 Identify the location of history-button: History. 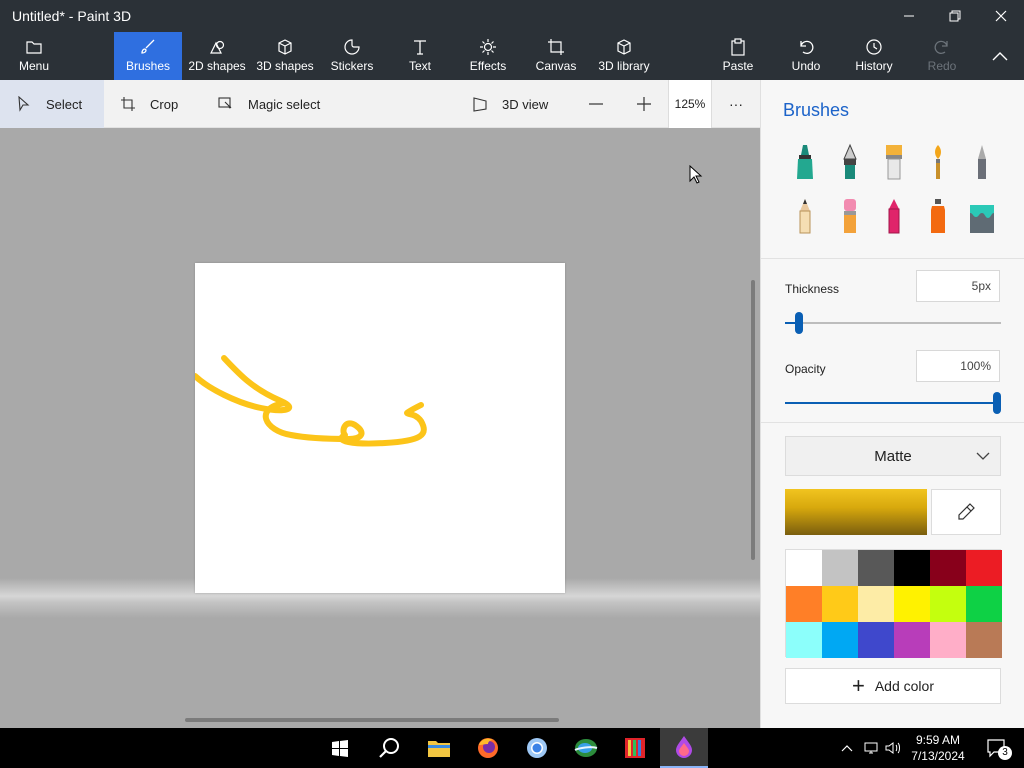
(874, 56).